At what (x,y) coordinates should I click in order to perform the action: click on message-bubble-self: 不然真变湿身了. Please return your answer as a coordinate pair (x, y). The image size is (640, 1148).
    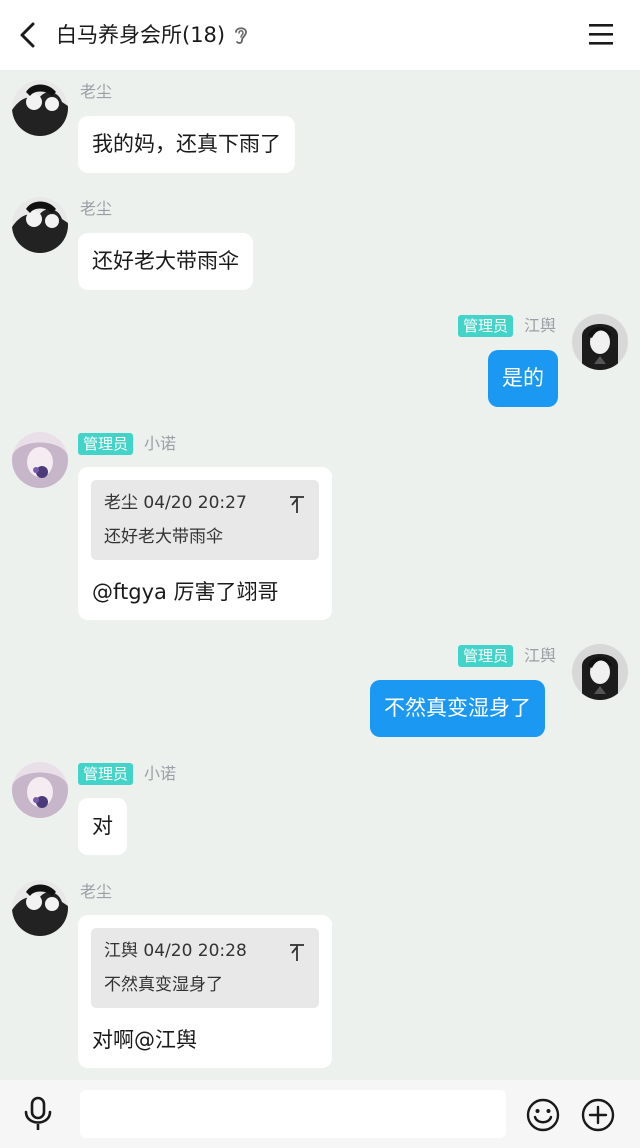
    Looking at the image, I should click on (457, 708).